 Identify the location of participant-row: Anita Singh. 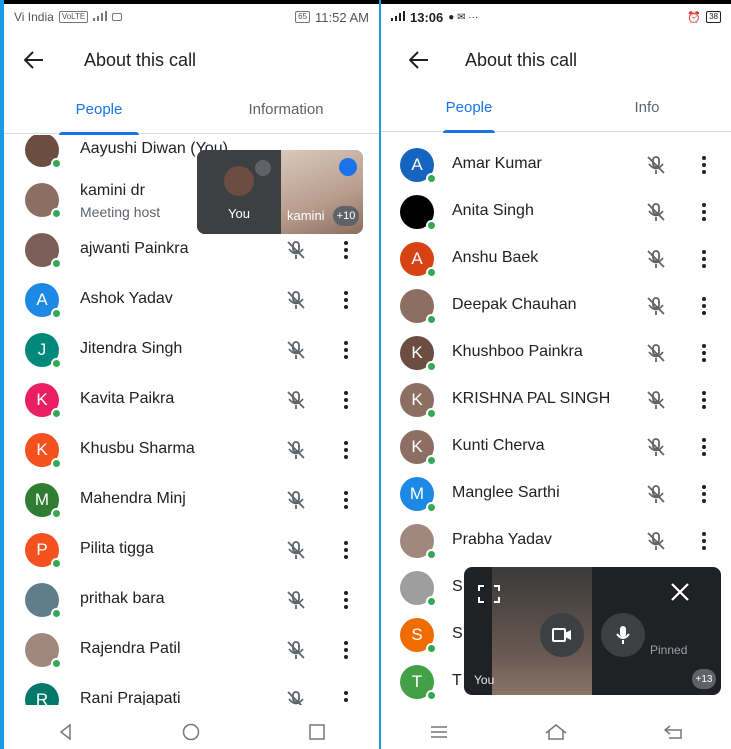
(556, 212).